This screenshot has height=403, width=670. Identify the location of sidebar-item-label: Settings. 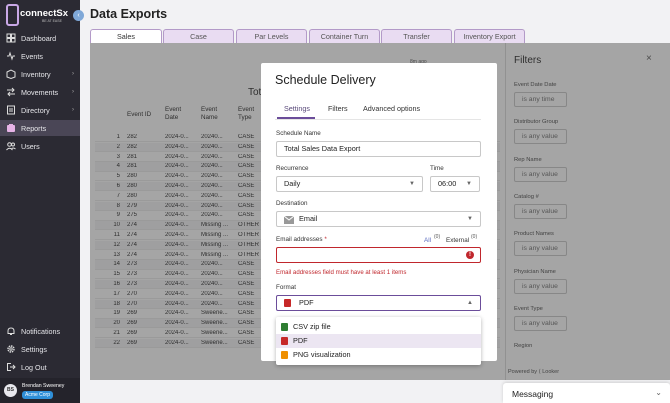
(34, 349).